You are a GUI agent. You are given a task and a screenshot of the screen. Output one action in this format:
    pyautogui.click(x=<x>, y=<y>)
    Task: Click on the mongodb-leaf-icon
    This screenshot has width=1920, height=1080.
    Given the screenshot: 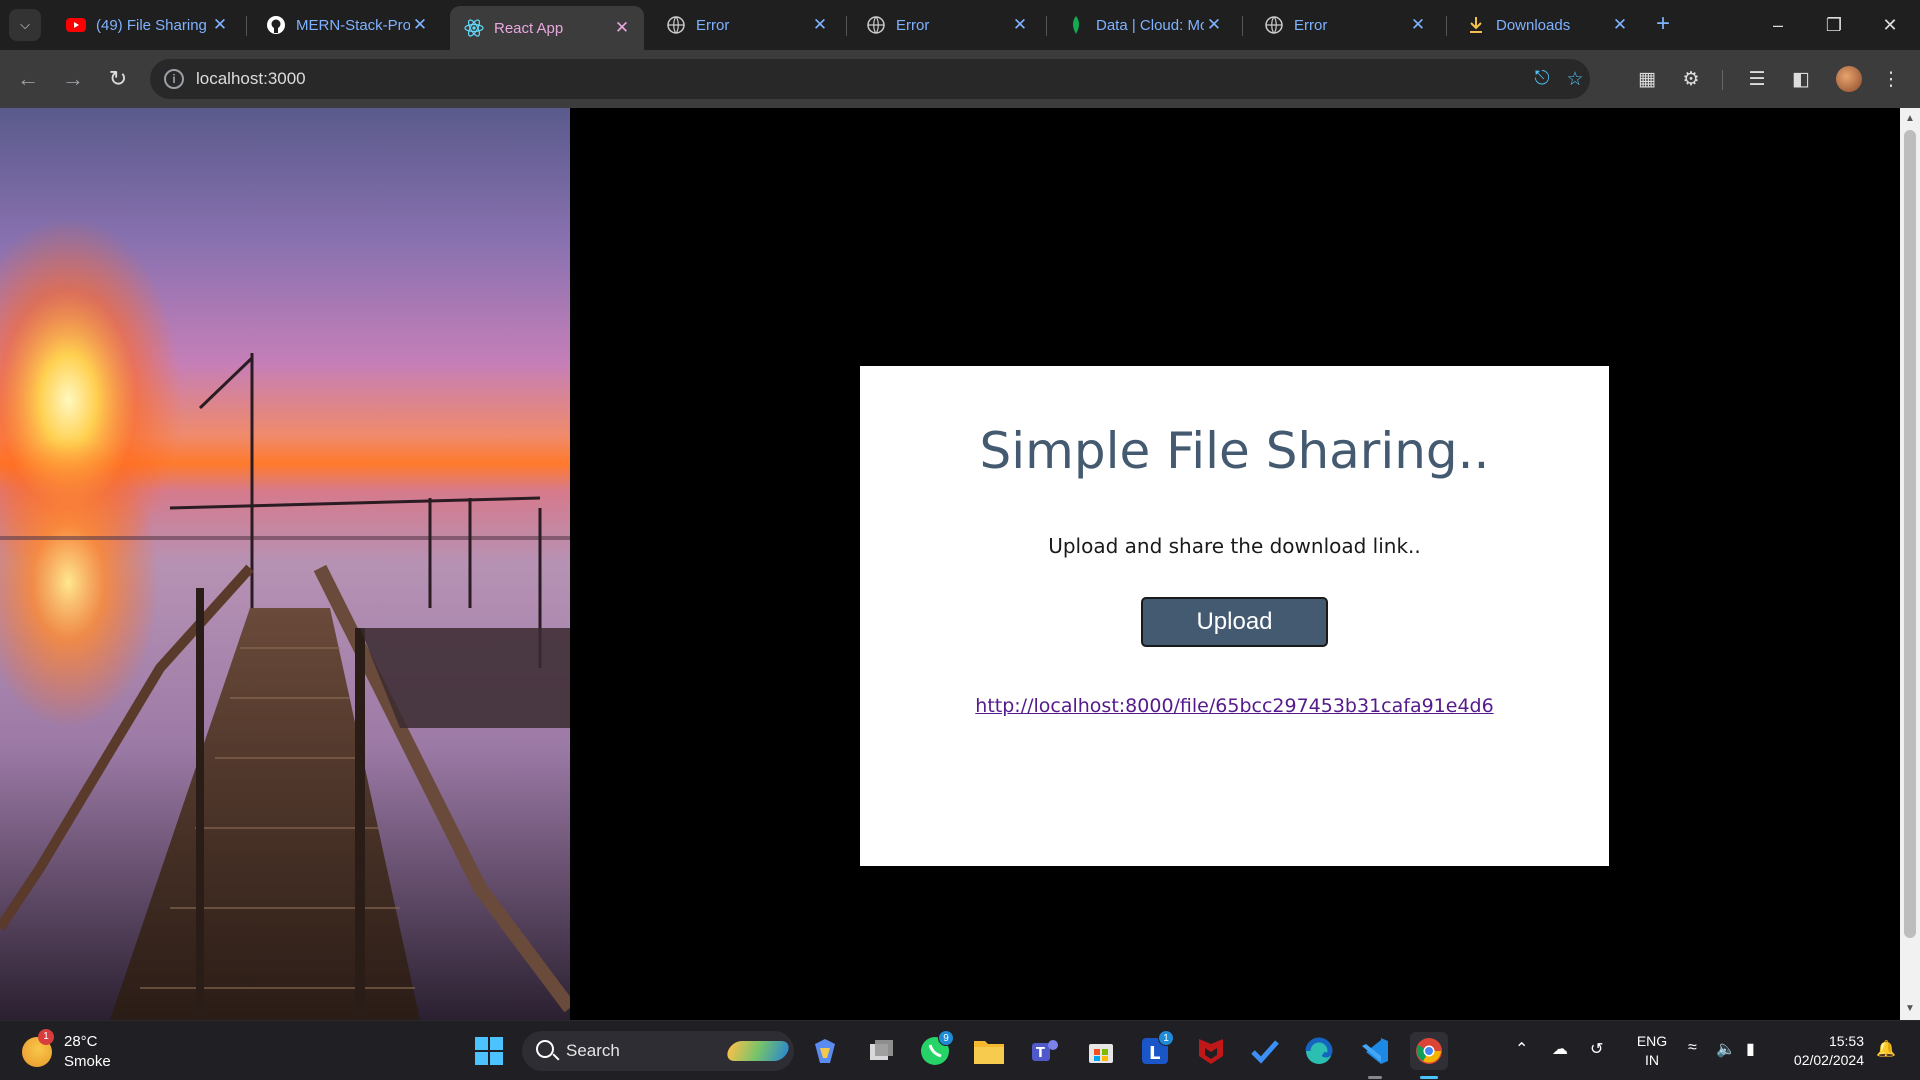 What is the action you would take?
    pyautogui.click(x=1076, y=25)
    